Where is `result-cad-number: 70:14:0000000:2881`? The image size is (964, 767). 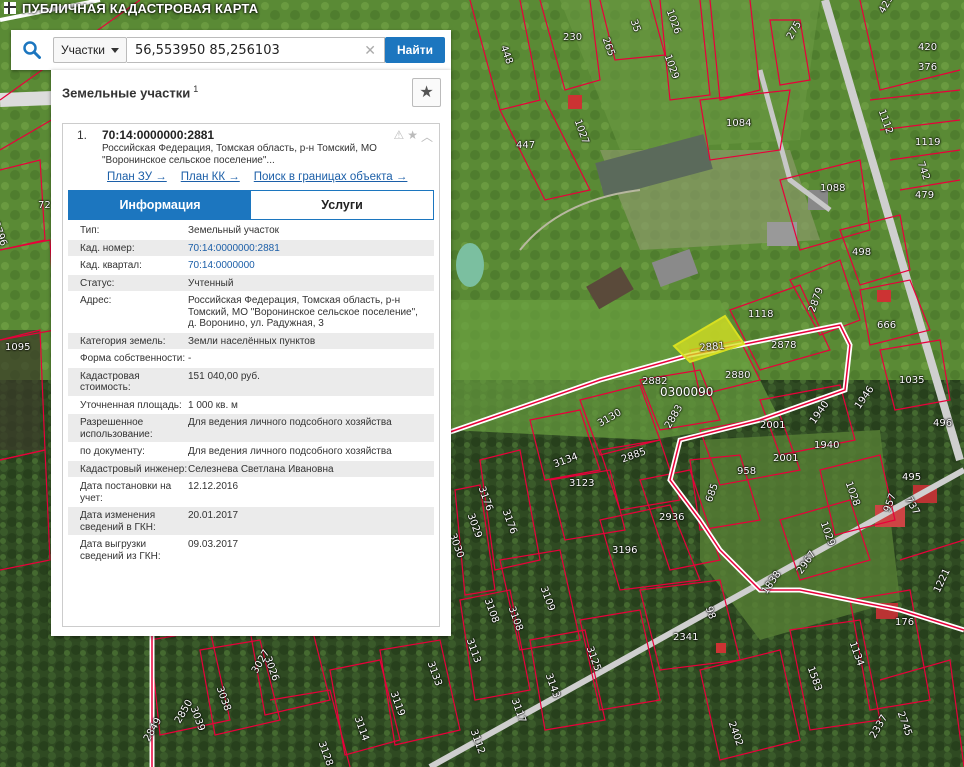
result-cad-number: 70:14:0000000:2881 is located at coordinates (158, 135).